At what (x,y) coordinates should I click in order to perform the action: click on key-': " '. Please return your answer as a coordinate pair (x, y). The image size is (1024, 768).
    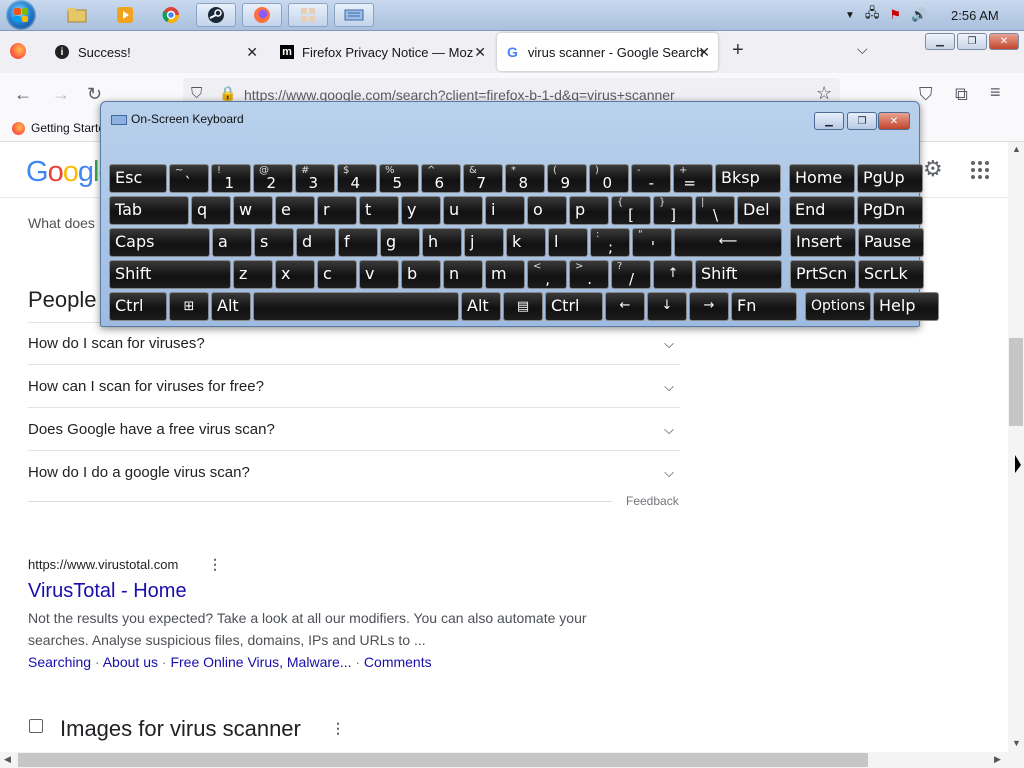
    Looking at the image, I should click on (652, 242).